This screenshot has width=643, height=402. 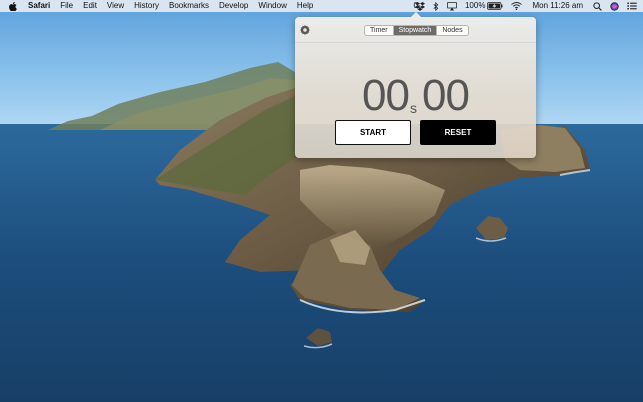 What do you see at coordinates (415, 42) in the screenshot?
I see `popover-divider` at bounding box center [415, 42].